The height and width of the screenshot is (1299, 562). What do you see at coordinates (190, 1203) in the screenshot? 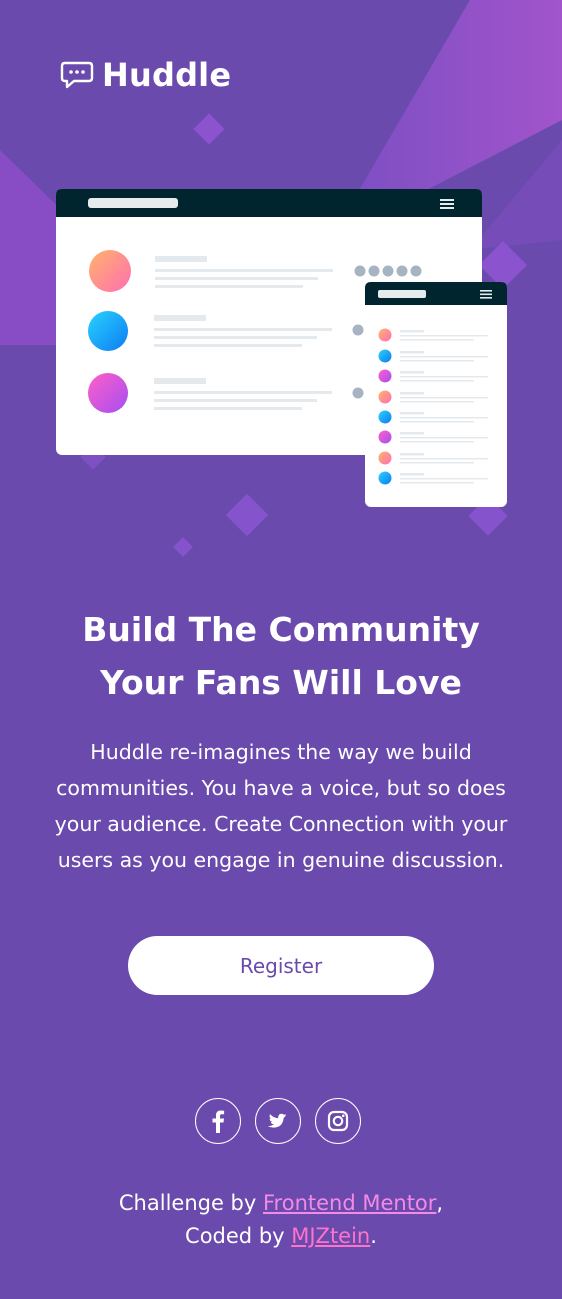
I see `attribution-prefix: Challenge by` at bounding box center [190, 1203].